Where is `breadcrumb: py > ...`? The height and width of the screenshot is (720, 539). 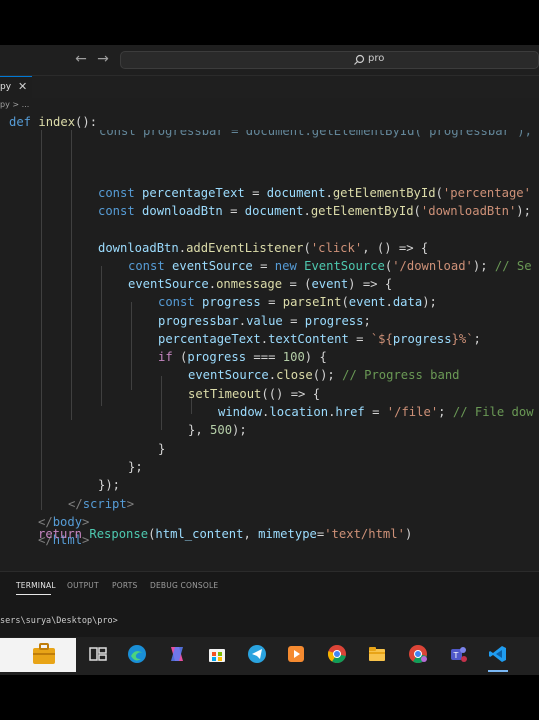
breadcrumb: py > ... is located at coordinates (14, 104).